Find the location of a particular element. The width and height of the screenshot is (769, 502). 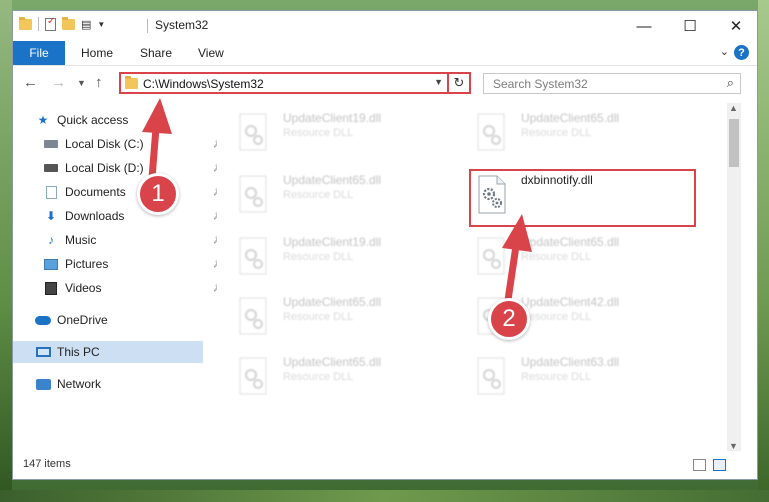

arrow-head-file is located at coordinates (517, 233).